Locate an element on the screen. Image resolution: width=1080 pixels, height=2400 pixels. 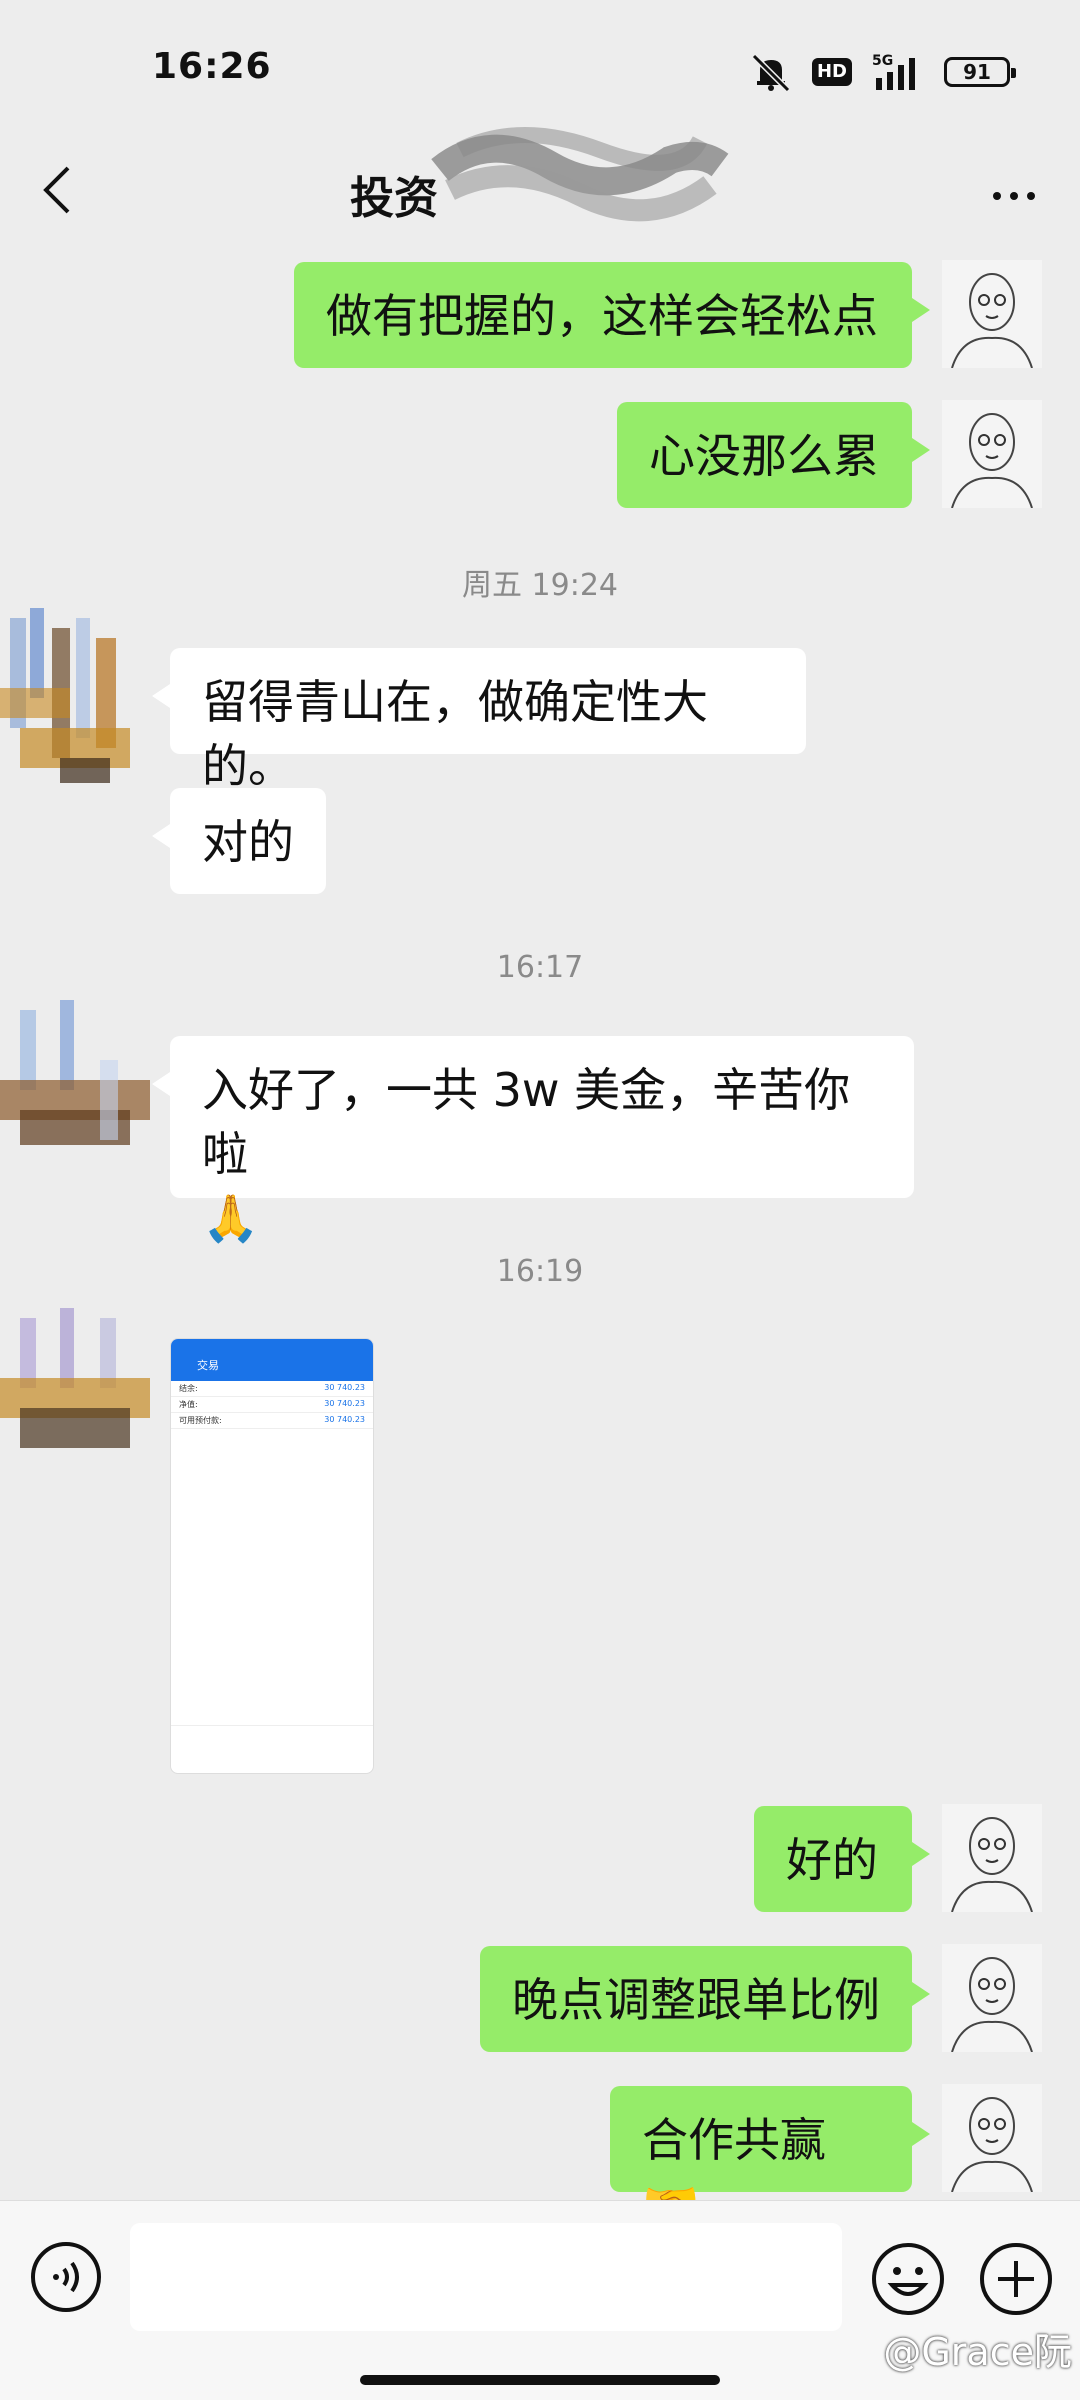
battery-level: 91 is located at coordinates (977, 72).